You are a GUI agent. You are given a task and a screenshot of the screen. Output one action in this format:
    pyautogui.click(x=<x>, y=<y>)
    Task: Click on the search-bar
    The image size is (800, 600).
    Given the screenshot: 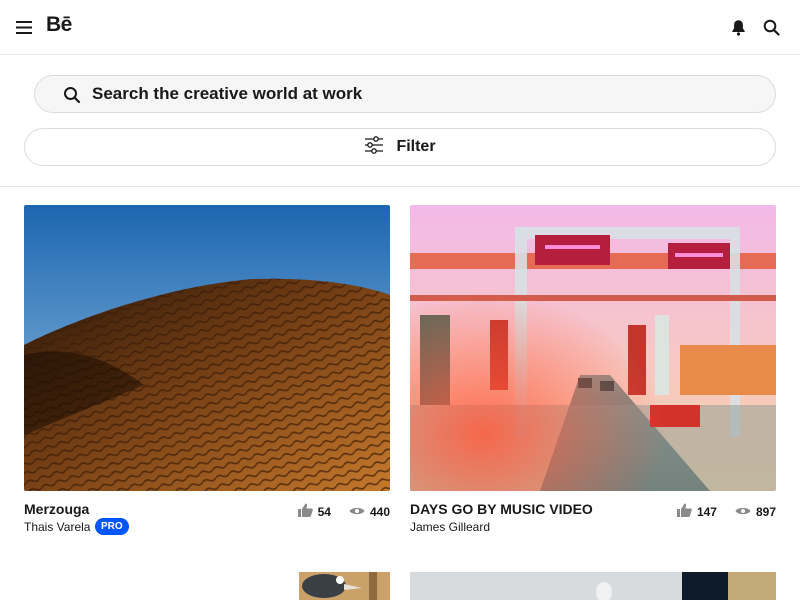 What is the action you would take?
    pyautogui.click(x=405, y=94)
    